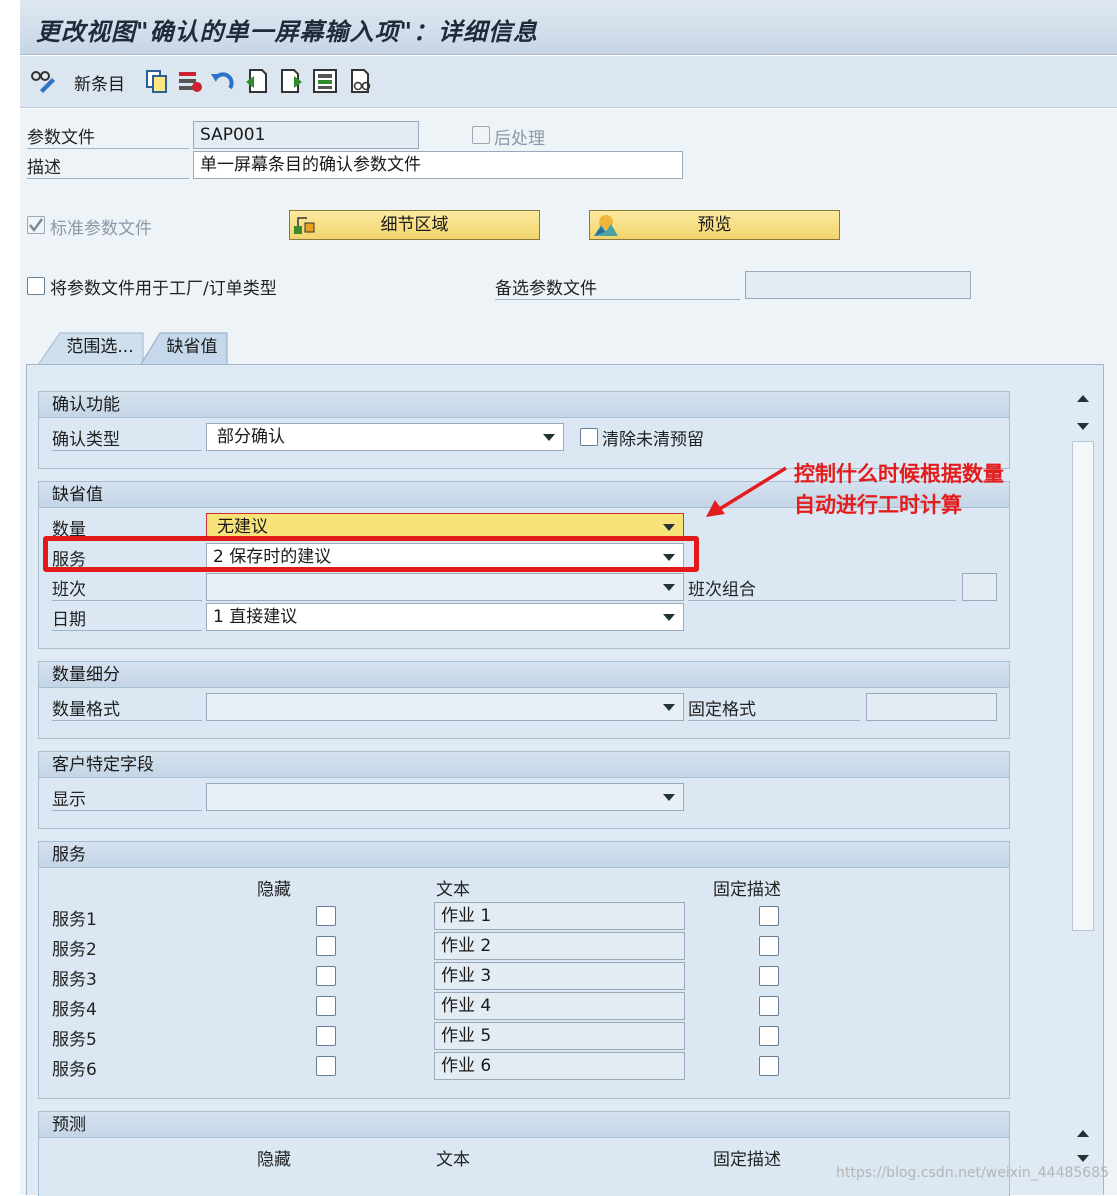 The height and width of the screenshot is (1196, 1117). Describe the element at coordinates (101, 229) in the screenshot. I see `standard-profile-label: 标准参数文件` at that location.